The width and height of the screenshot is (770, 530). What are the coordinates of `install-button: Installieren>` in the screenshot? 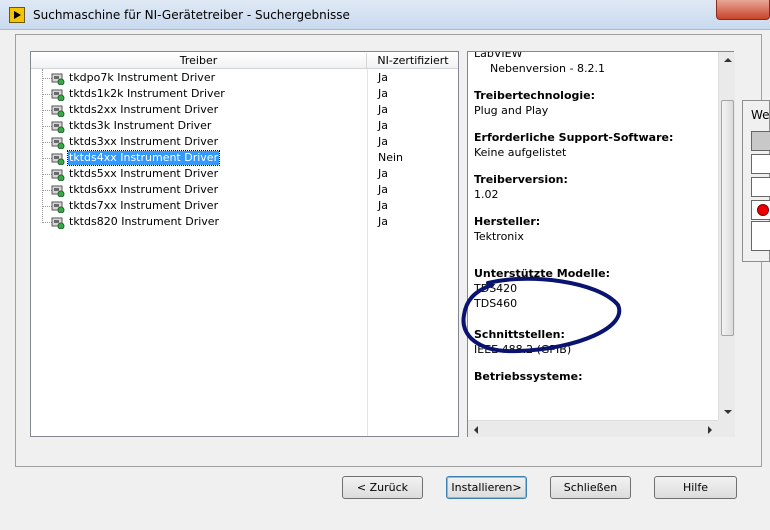 It's located at (486, 487).